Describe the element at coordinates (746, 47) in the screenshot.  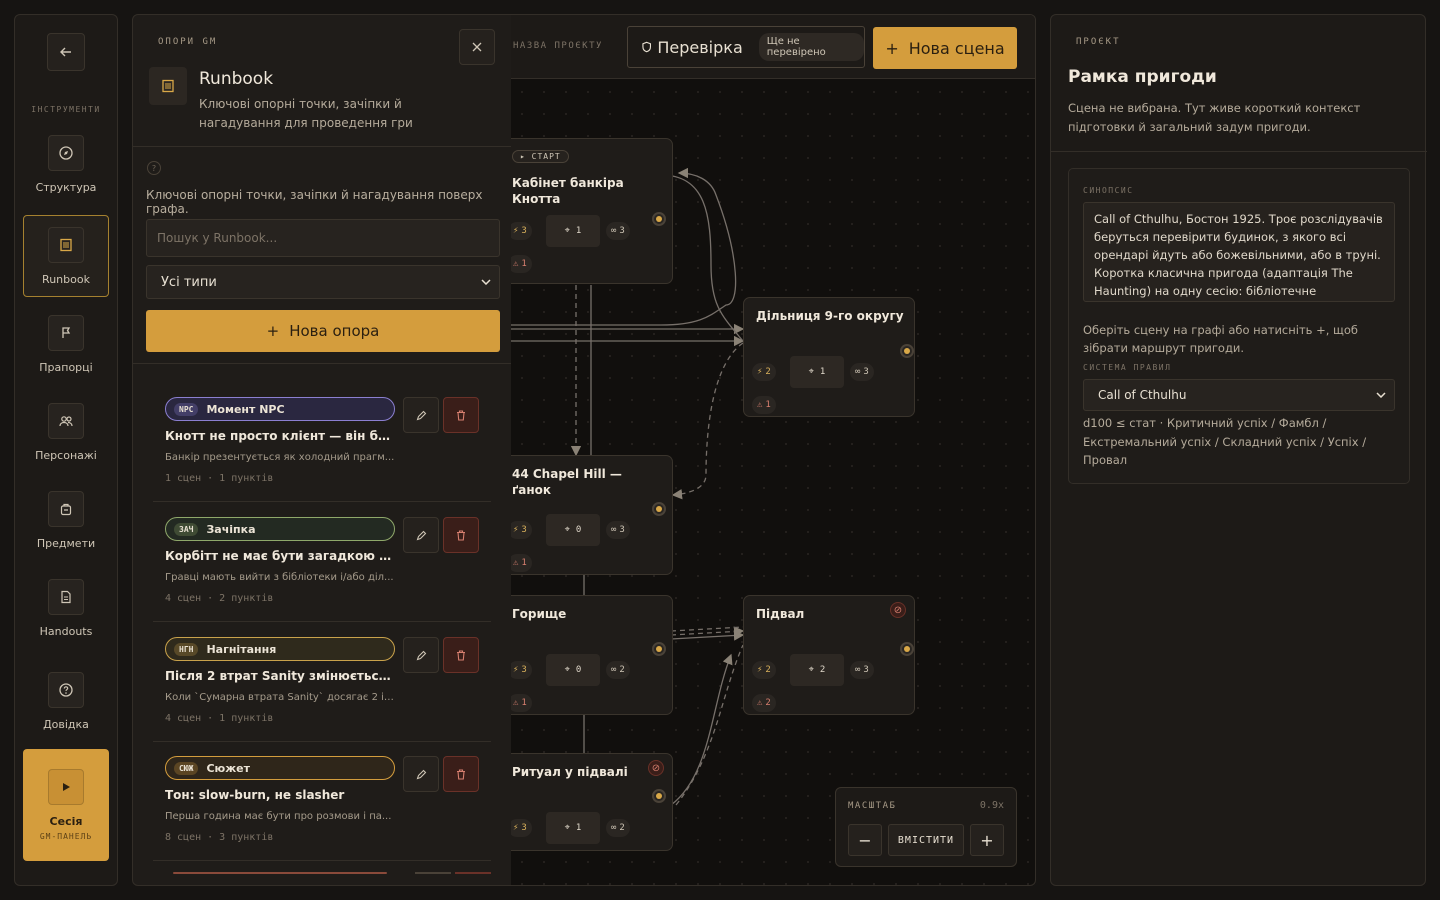
I see `check-button: Перевірка Ще не перевірено` at that location.